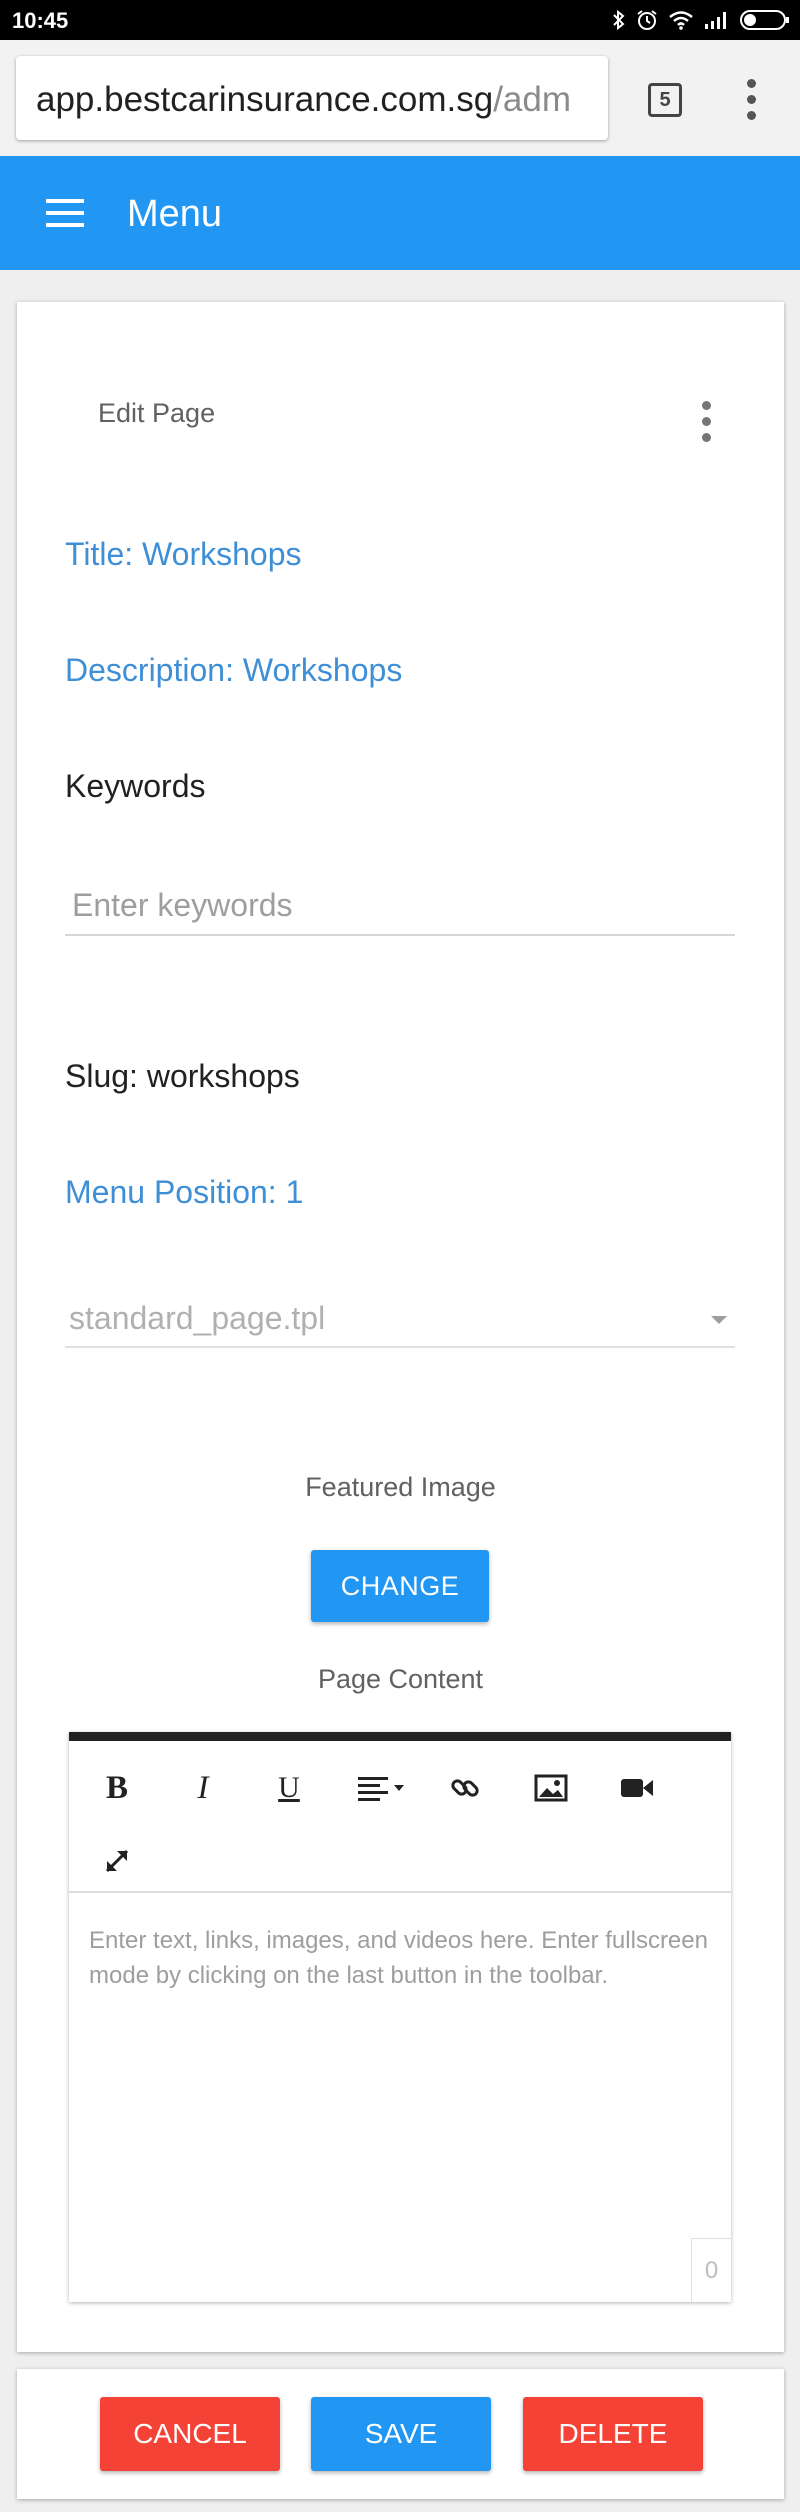 This screenshot has height=2512, width=800. What do you see at coordinates (289, 1788) in the screenshot?
I see `underline-icon: U` at bounding box center [289, 1788].